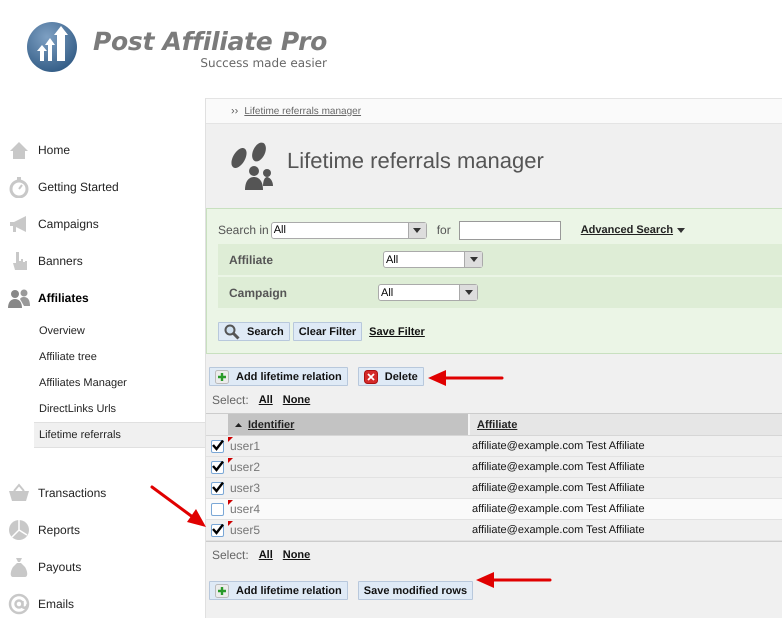 This screenshot has height=618, width=782. I want to click on table-cell-text: user3, so click(245, 488).